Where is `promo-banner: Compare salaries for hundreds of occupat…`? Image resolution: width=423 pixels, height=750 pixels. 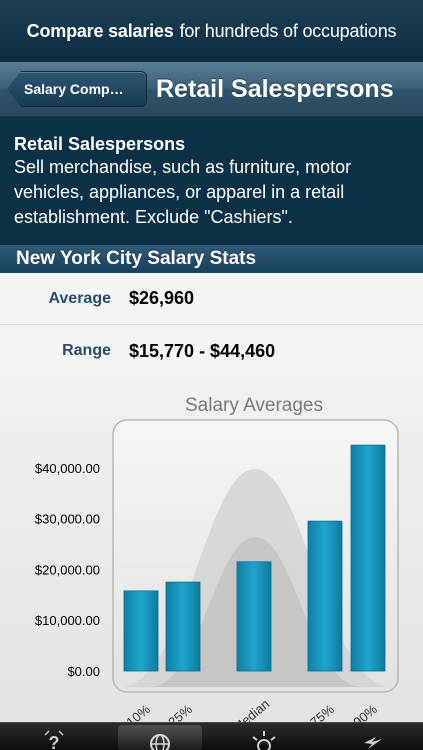
promo-banner: Compare salaries for hundreds of occupat… is located at coordinates (211, 31).